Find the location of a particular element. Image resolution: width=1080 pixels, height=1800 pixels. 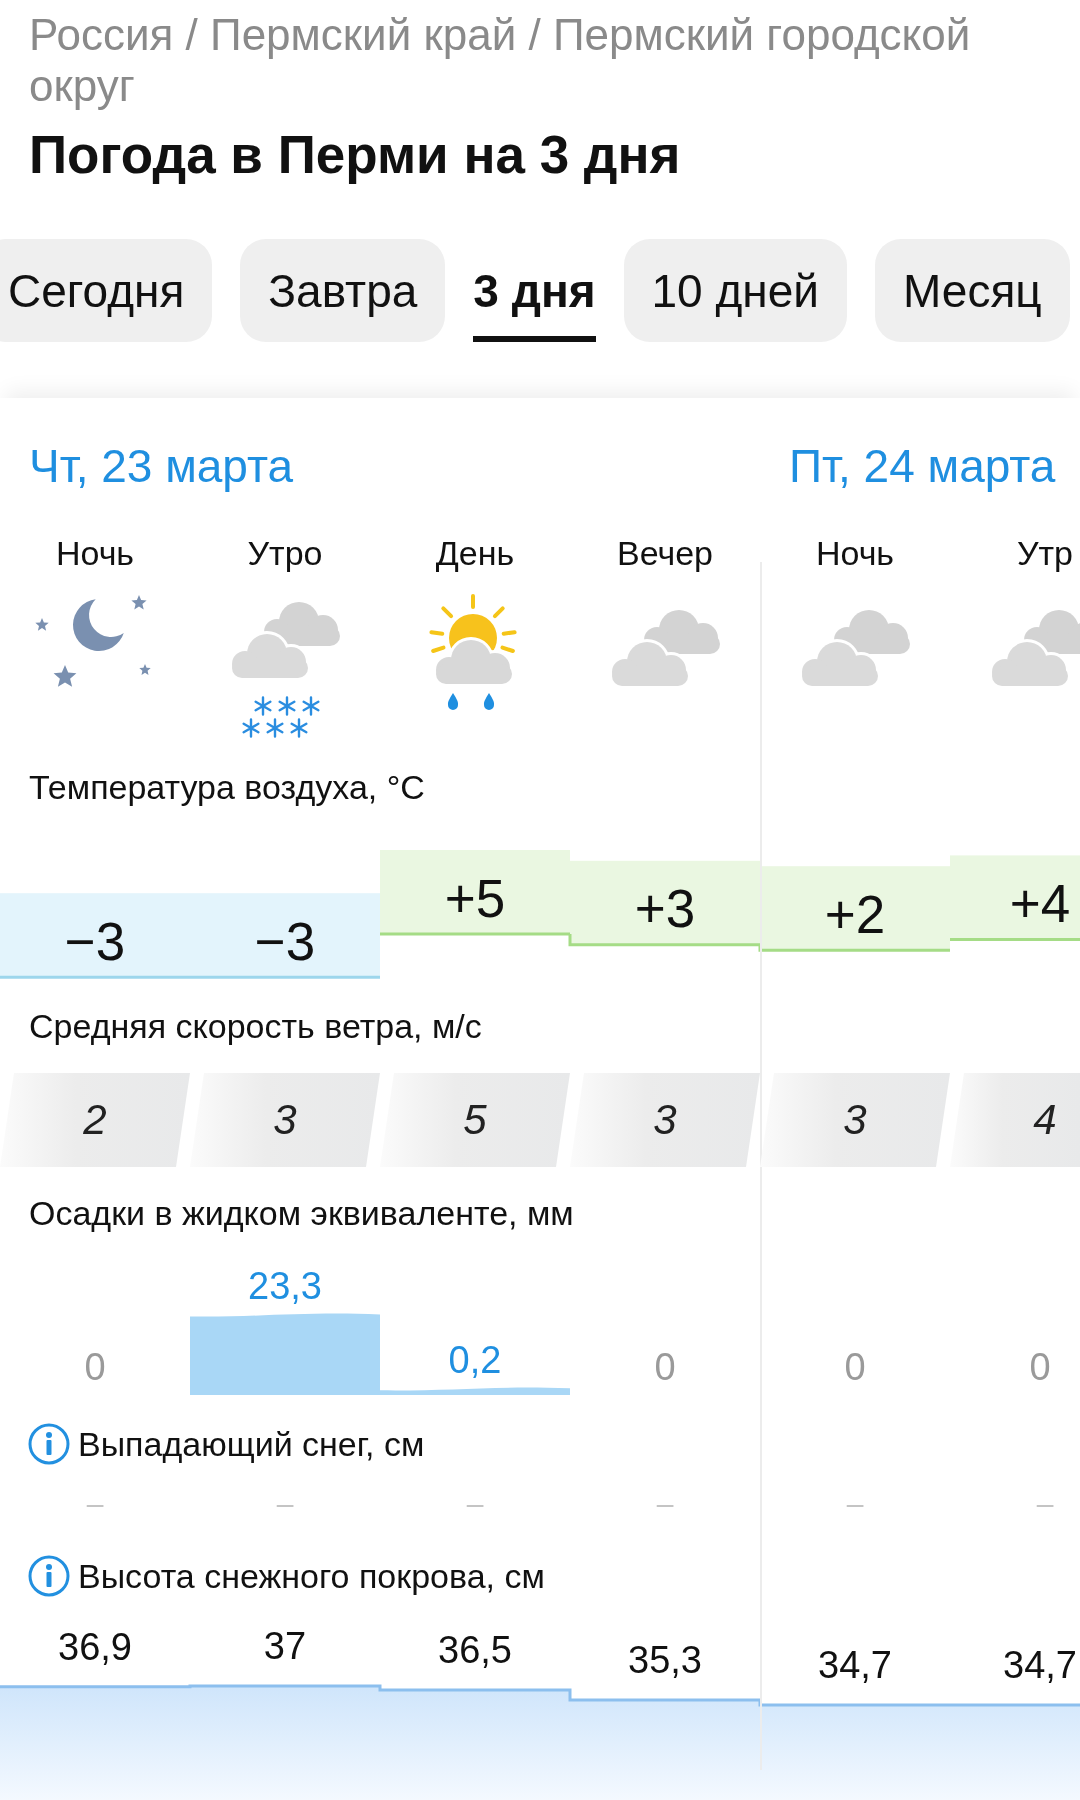

tab: 3 дня is located at coordinates (534, 290).